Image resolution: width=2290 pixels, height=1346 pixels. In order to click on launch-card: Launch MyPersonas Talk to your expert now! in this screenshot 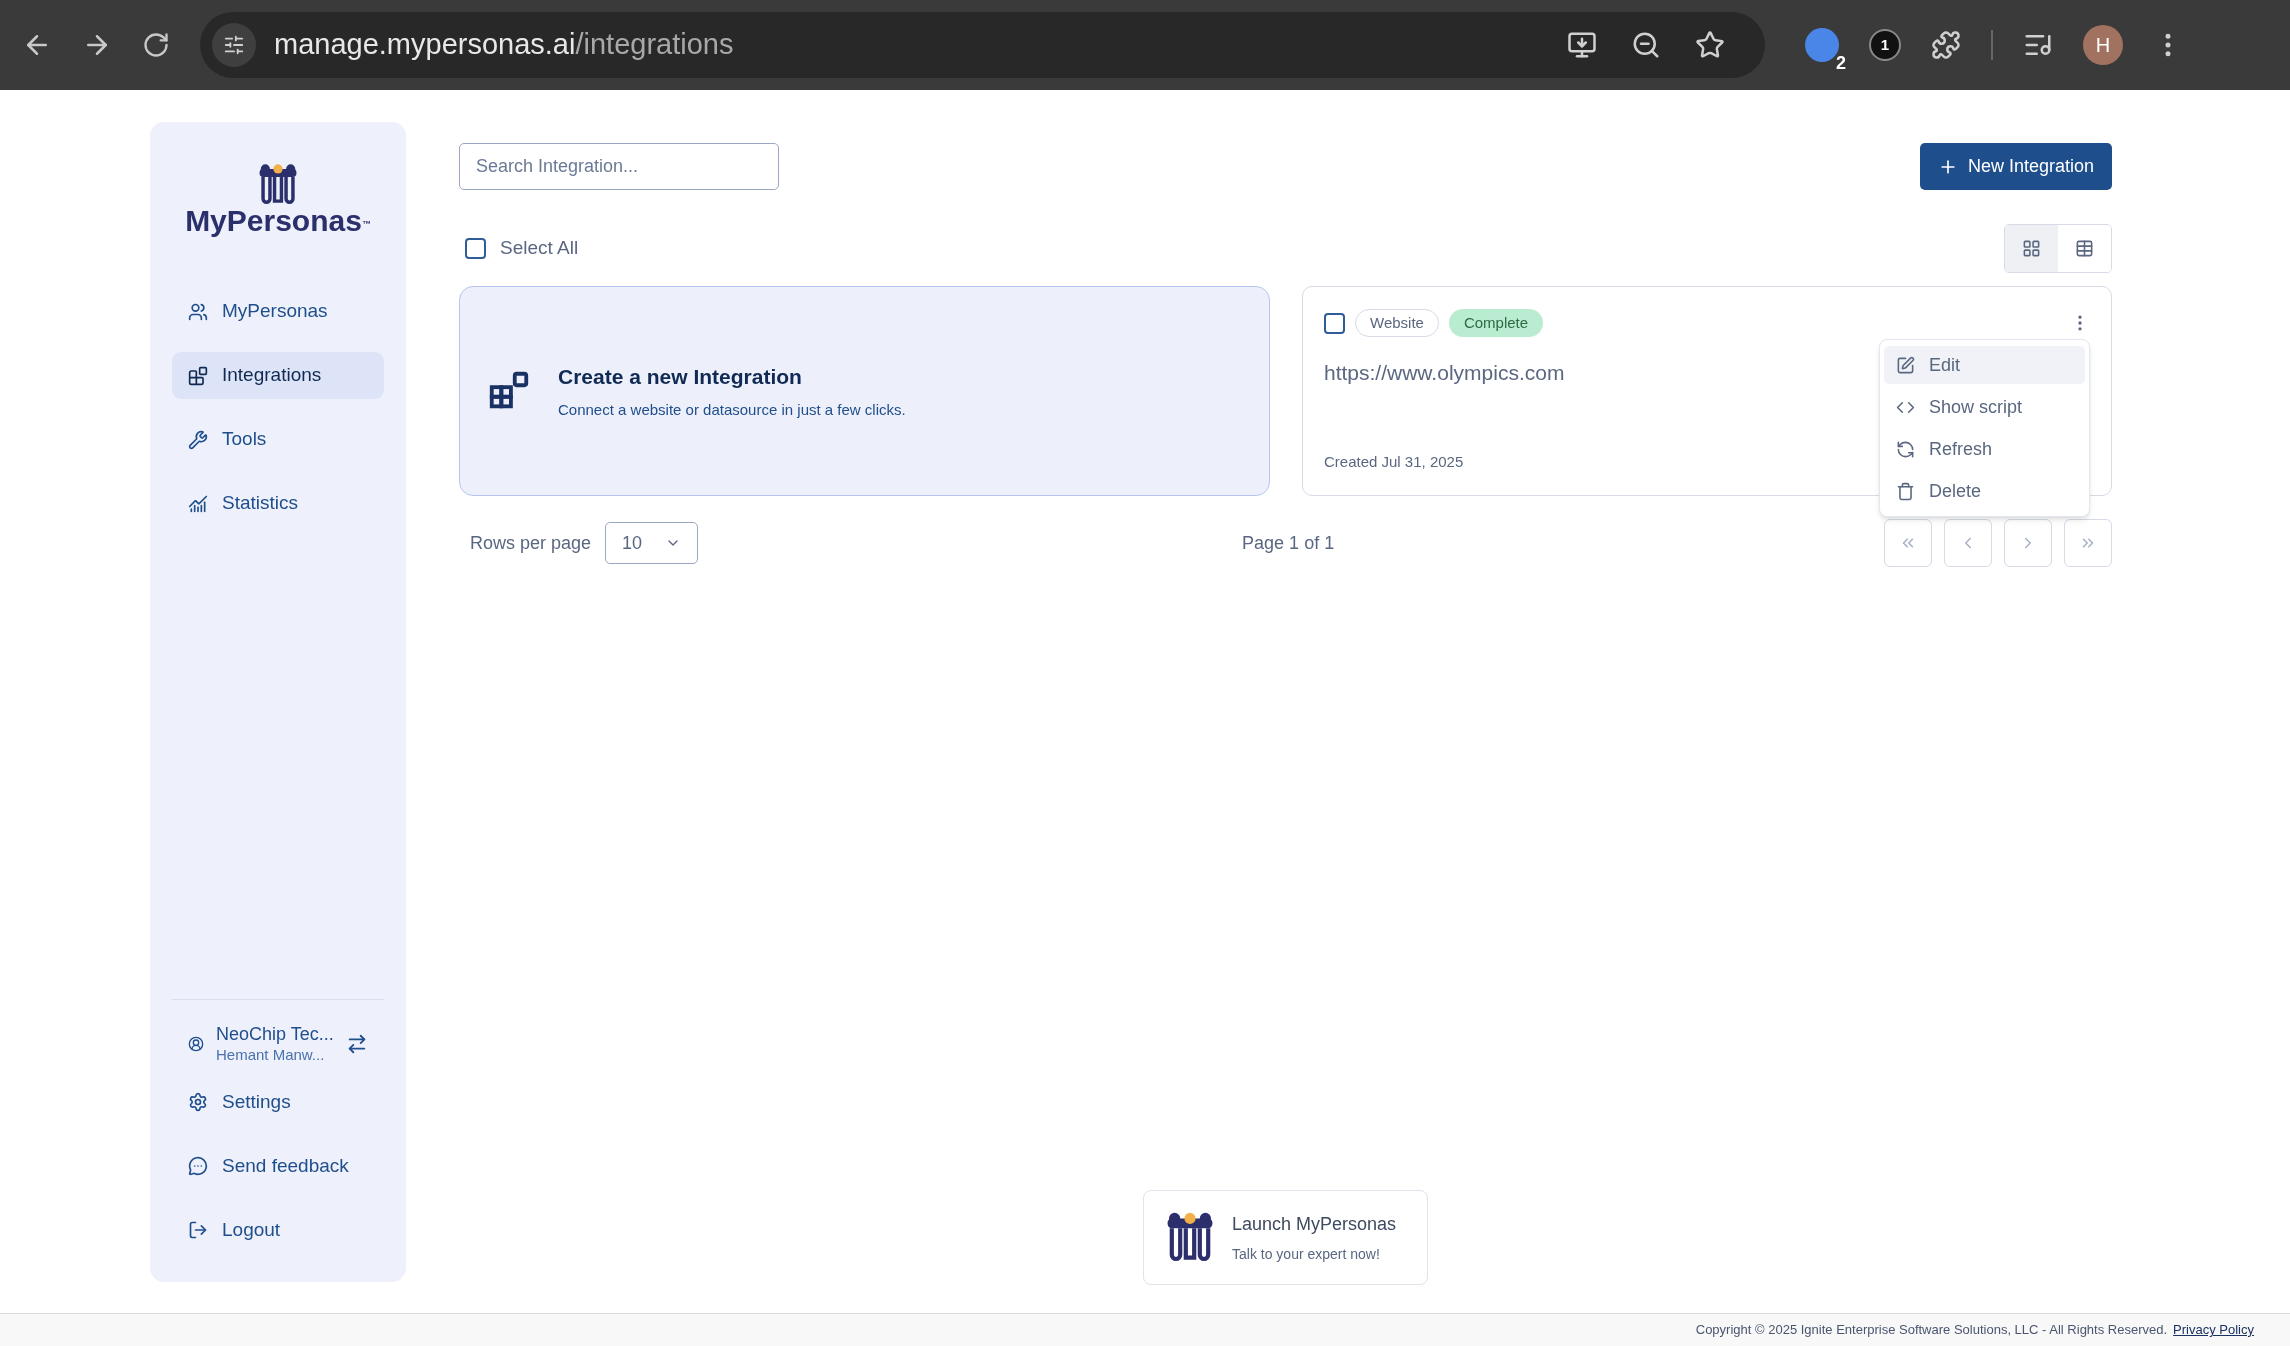, I will do `click(1285, 1237)`.